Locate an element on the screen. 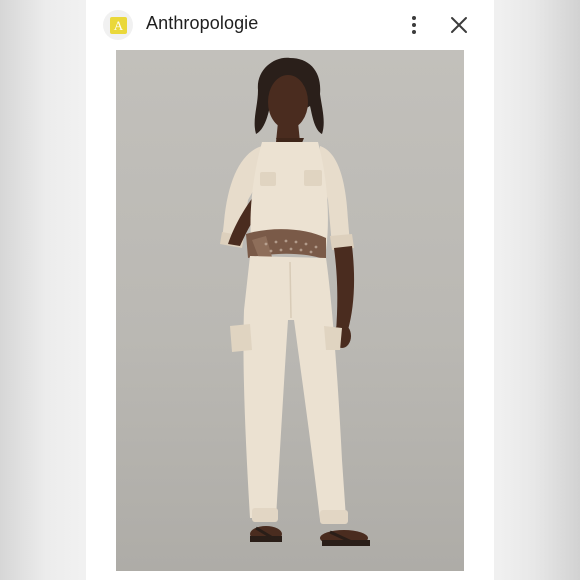  app-icon-letter: A is located at coordinates (118, 25).